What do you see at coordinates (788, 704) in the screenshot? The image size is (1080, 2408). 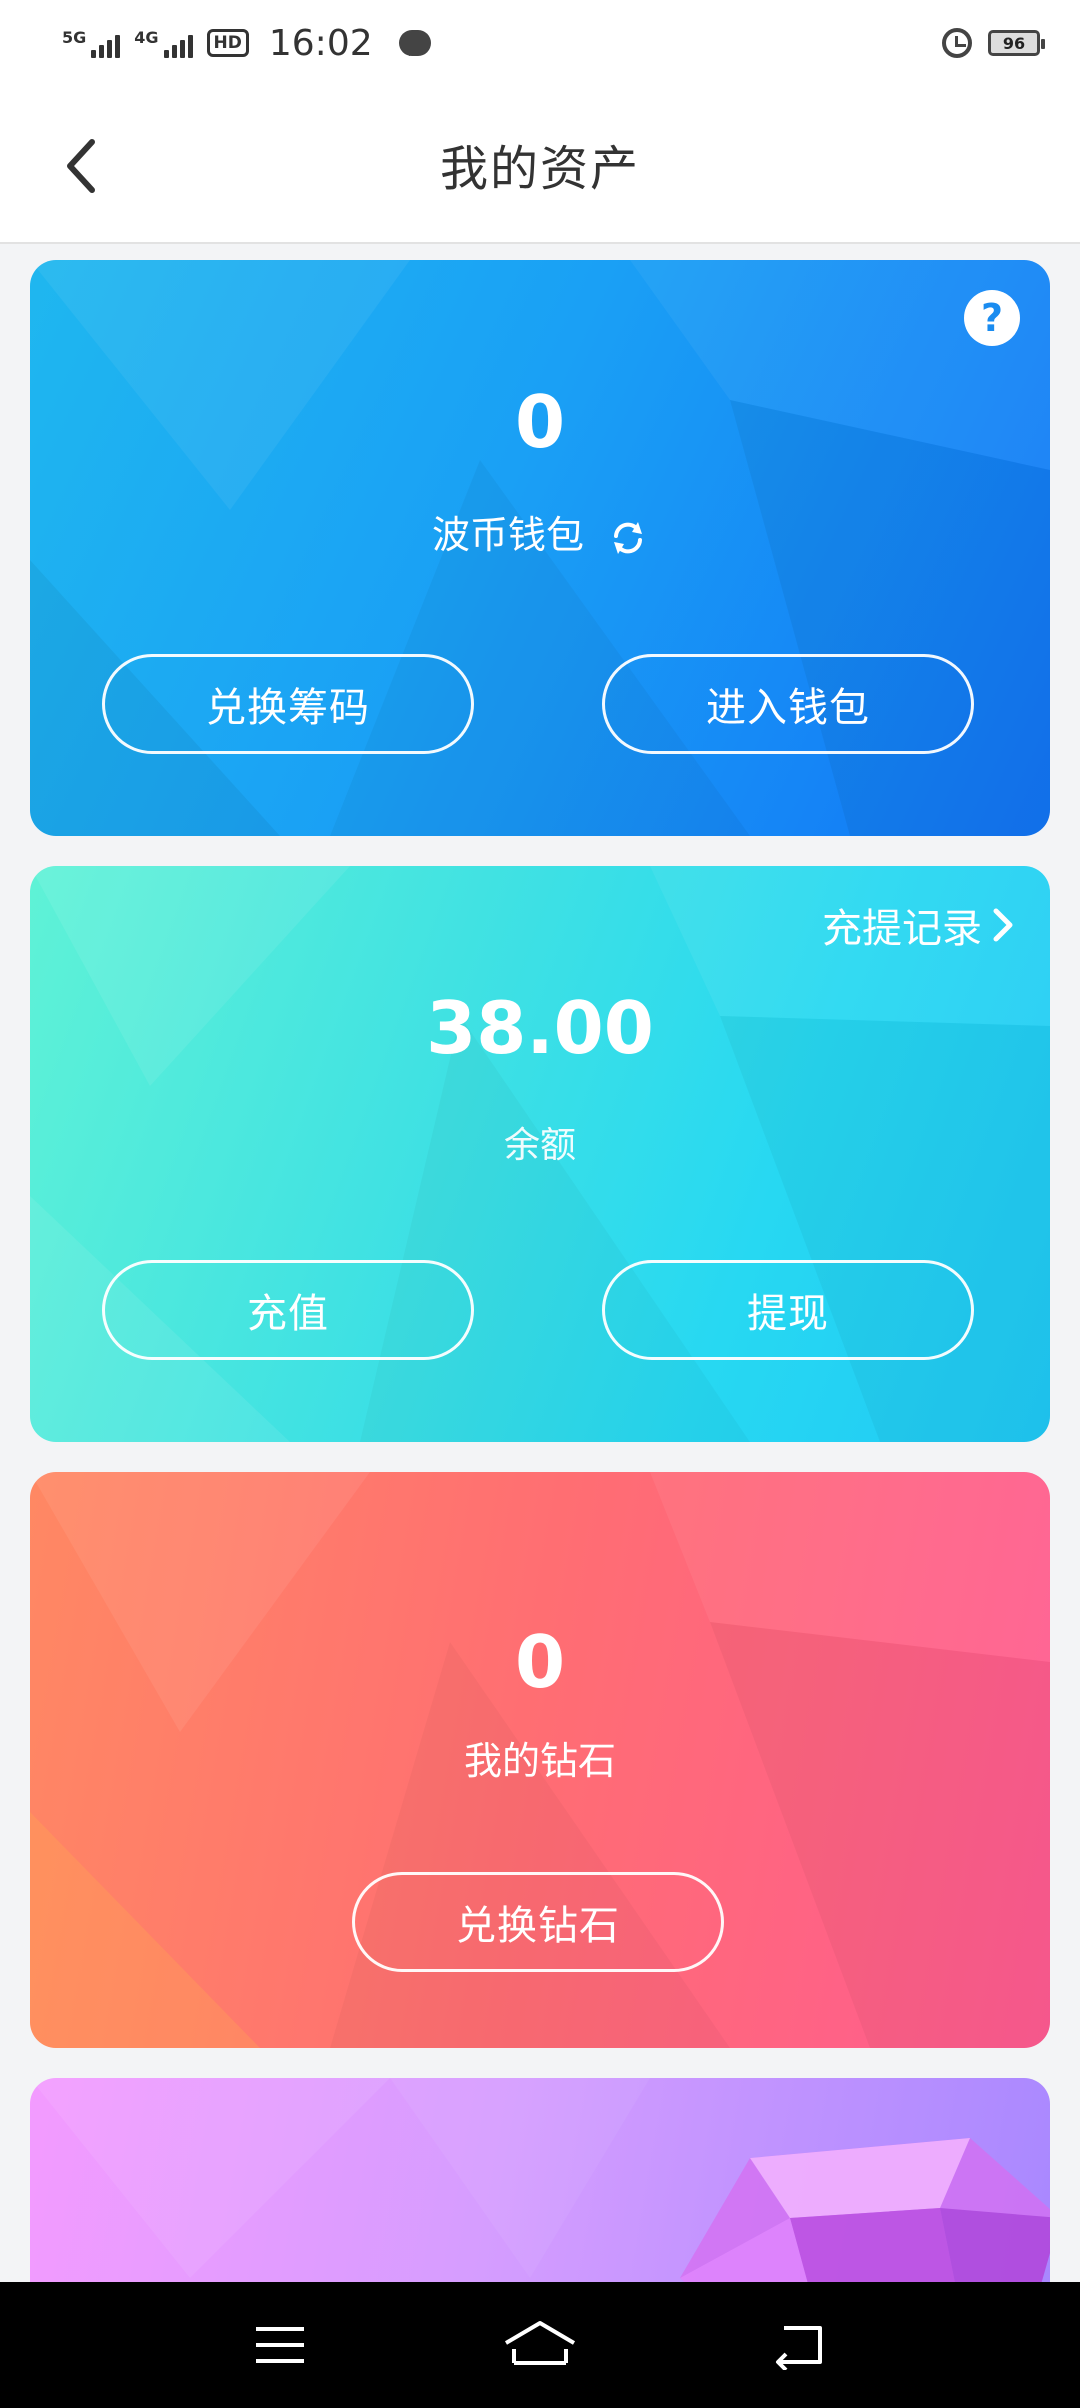 I see `enter-wallet-button: 进入钱包` at bounding box center [788, 704].